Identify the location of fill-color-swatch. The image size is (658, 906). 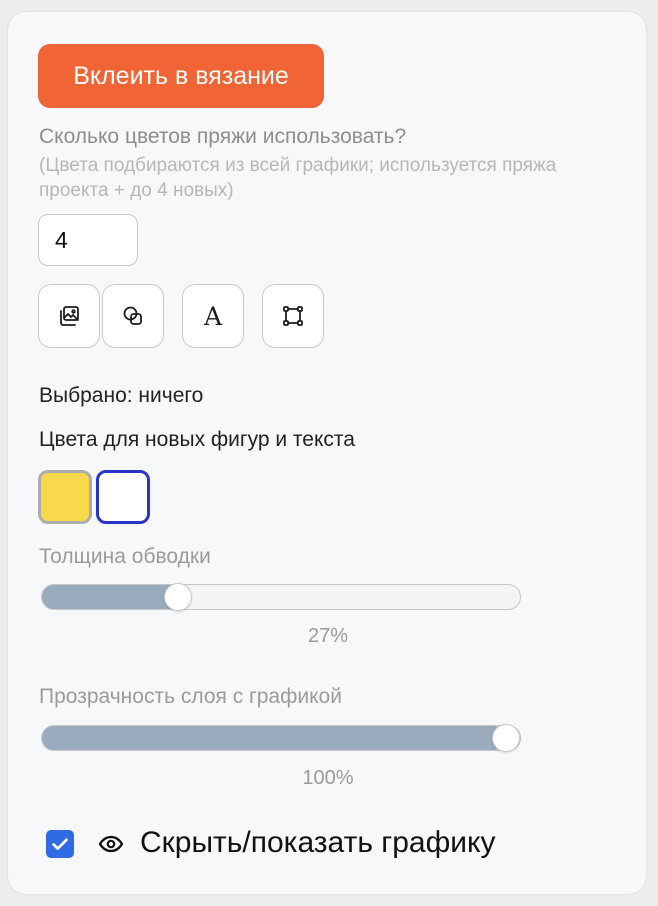
(65, 497).